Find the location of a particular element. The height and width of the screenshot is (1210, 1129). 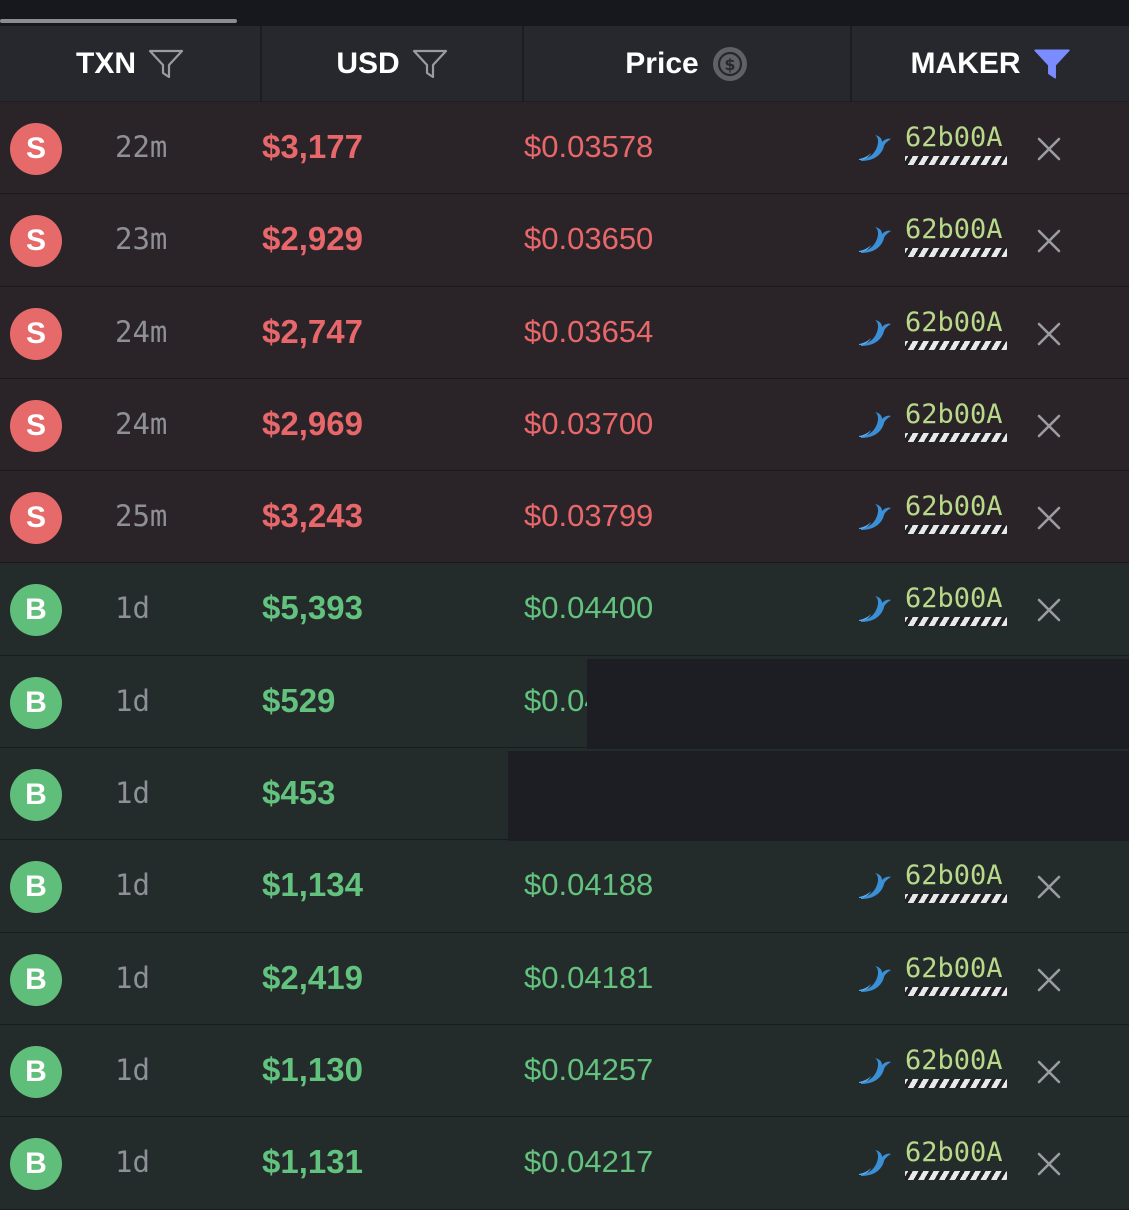

table-row: S 24m $2,969 $0.03700 62b00A is located at coordinates (564, 425).